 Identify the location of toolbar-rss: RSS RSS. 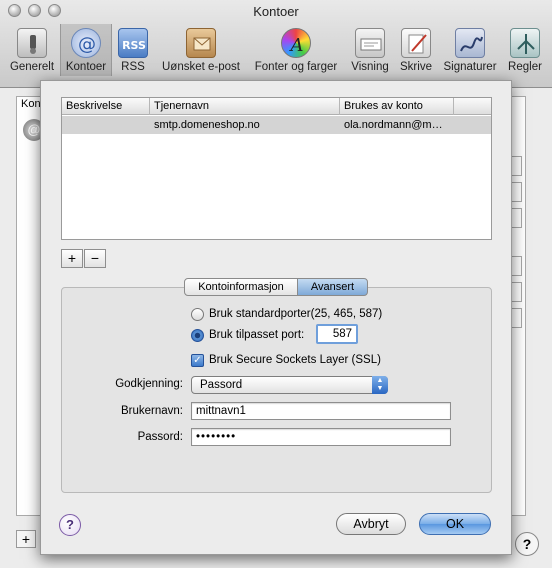
(133, 50).